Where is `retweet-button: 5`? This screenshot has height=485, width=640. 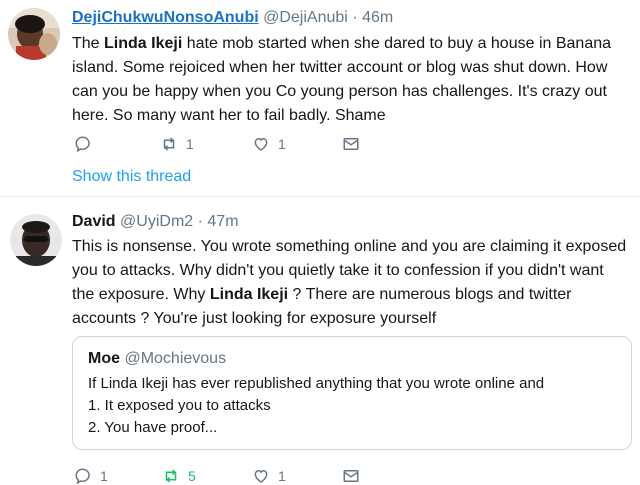
retweet-button: 5 is located at coordinates (179, 475).